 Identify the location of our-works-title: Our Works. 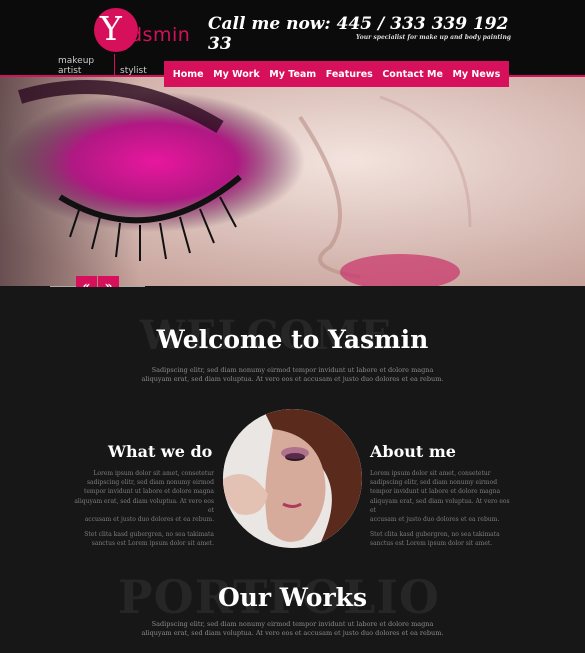
(292, 597).